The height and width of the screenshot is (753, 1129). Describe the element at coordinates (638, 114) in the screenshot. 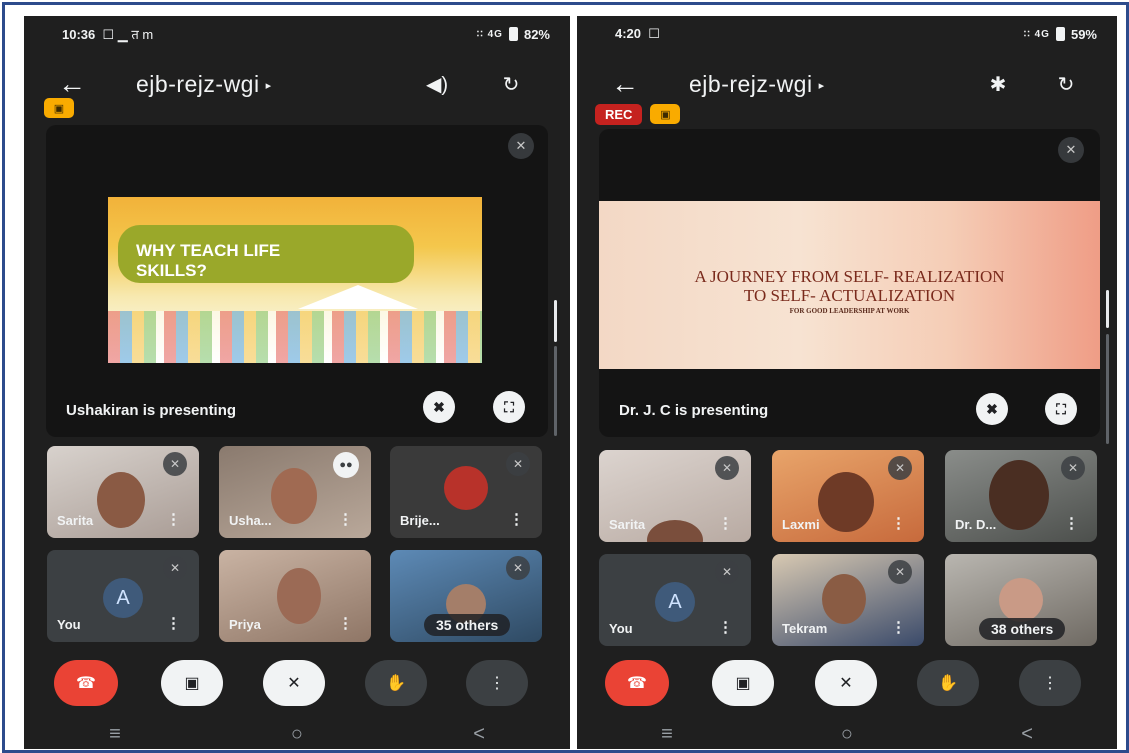

I see `badge-row: REC ▣` at that location.